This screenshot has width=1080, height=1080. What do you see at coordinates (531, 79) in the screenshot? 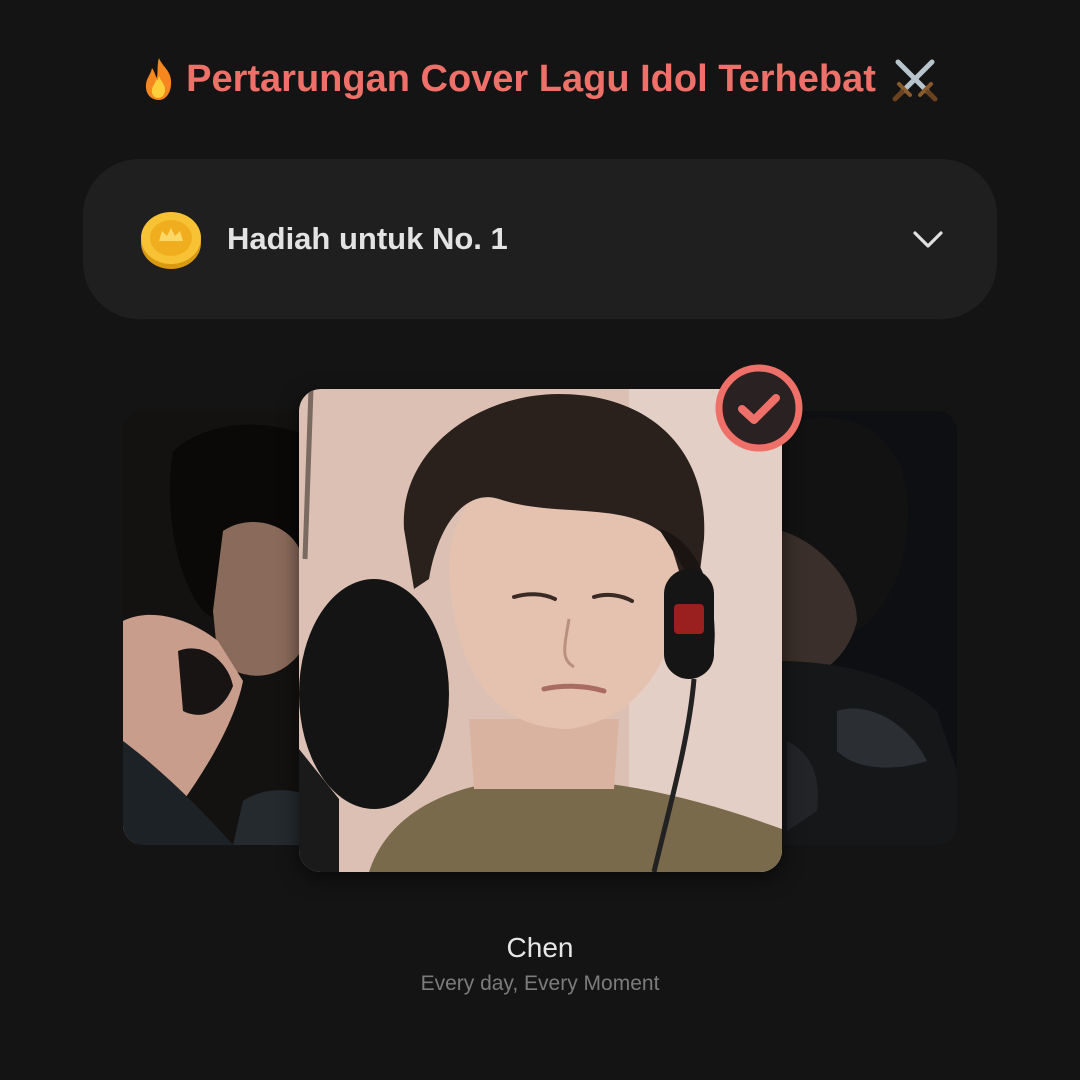
I see `title-text: Pertarungan Cover Lagu Idol Terhebat` at bounding box center [531, 79].